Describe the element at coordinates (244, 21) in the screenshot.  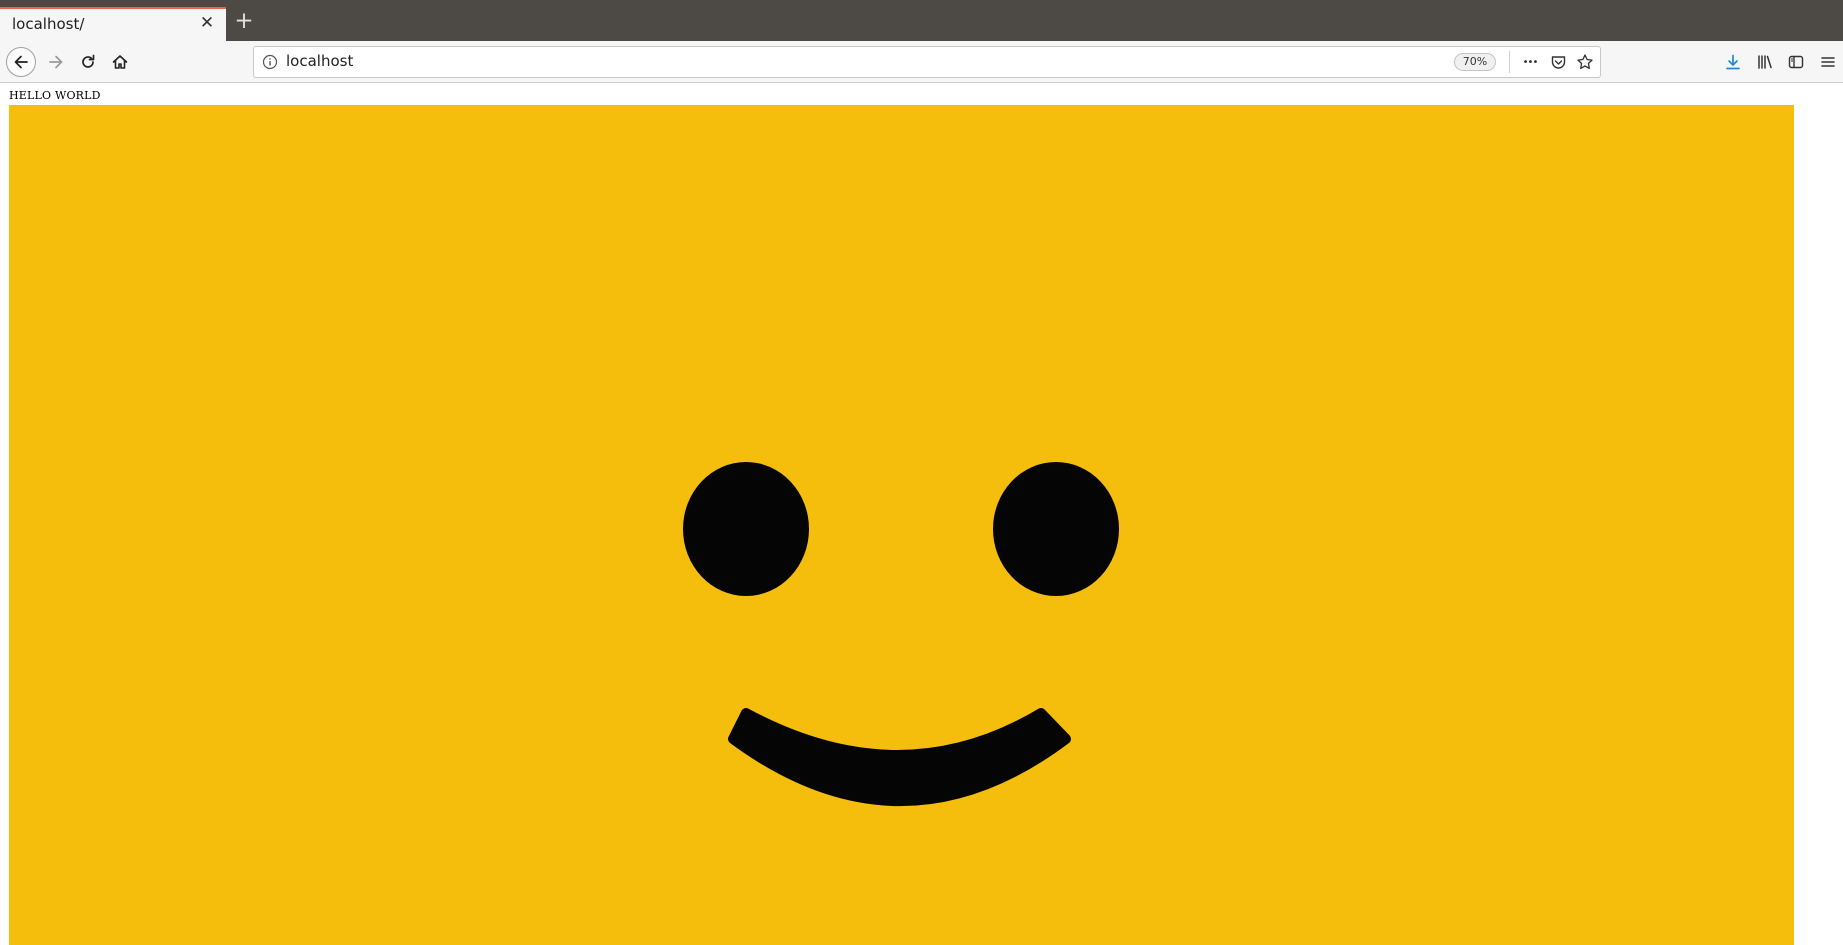
I see `new-tab-button: +` at that location.